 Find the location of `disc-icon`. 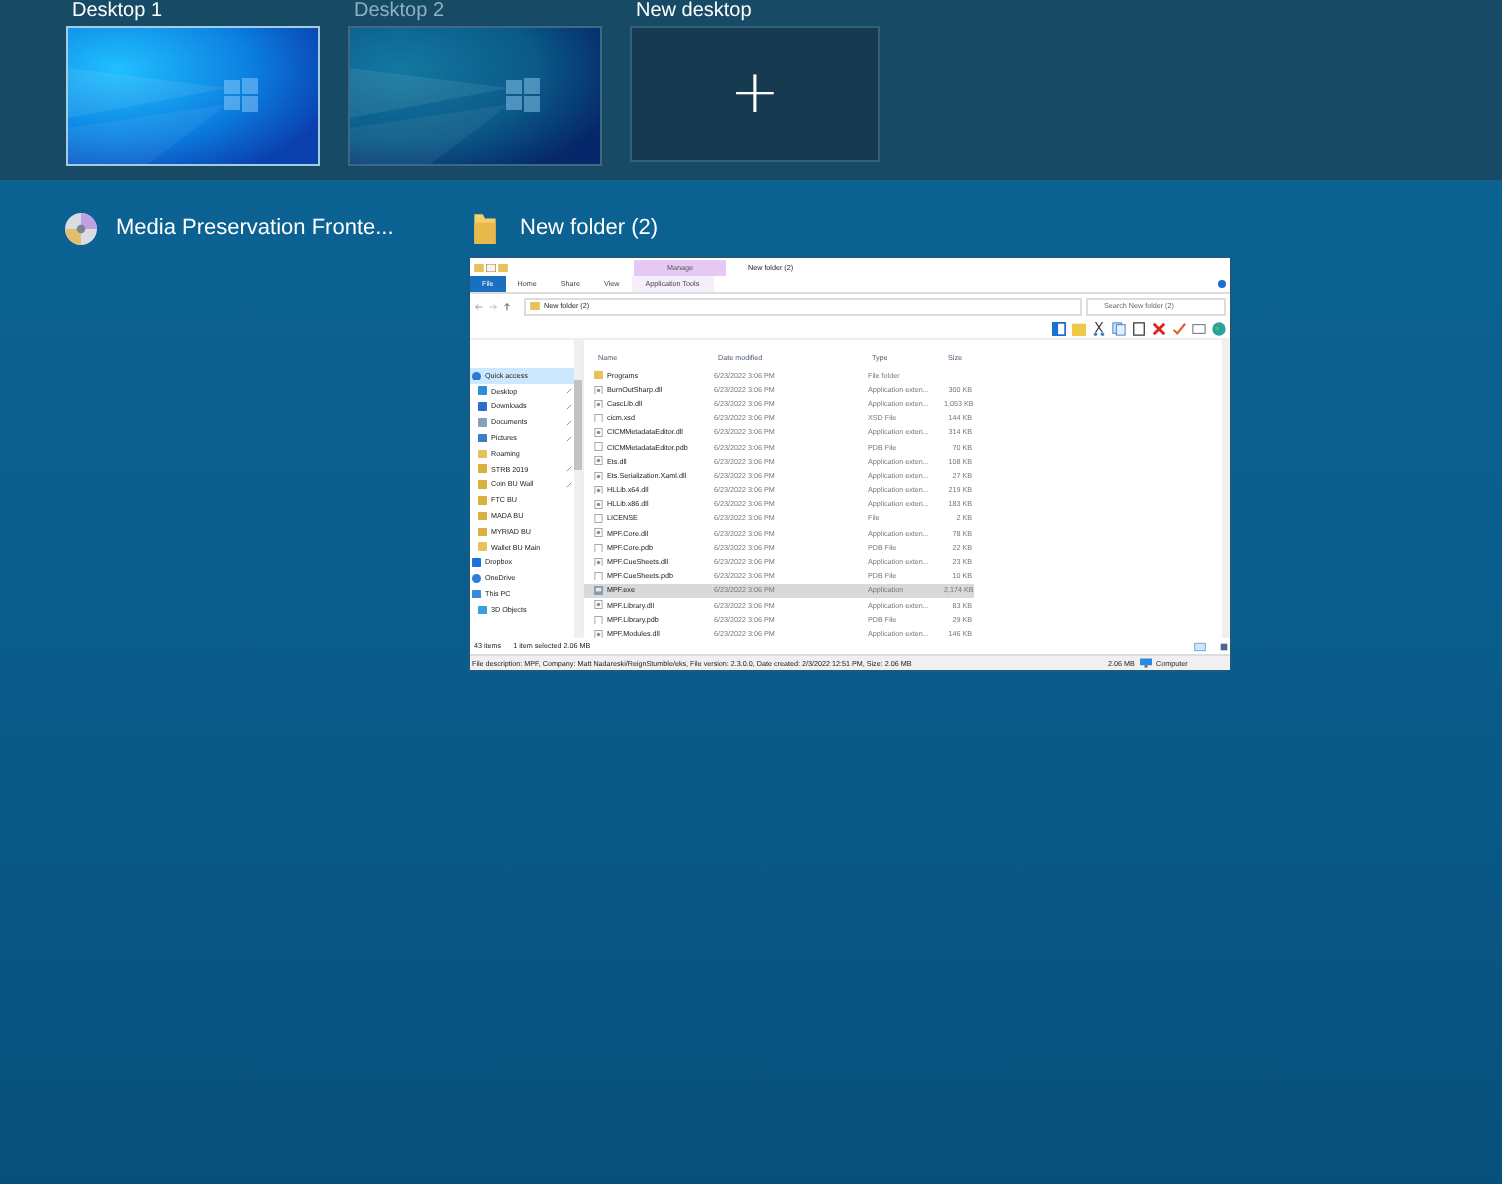

disc-icon is located at coordinates (81, 228).